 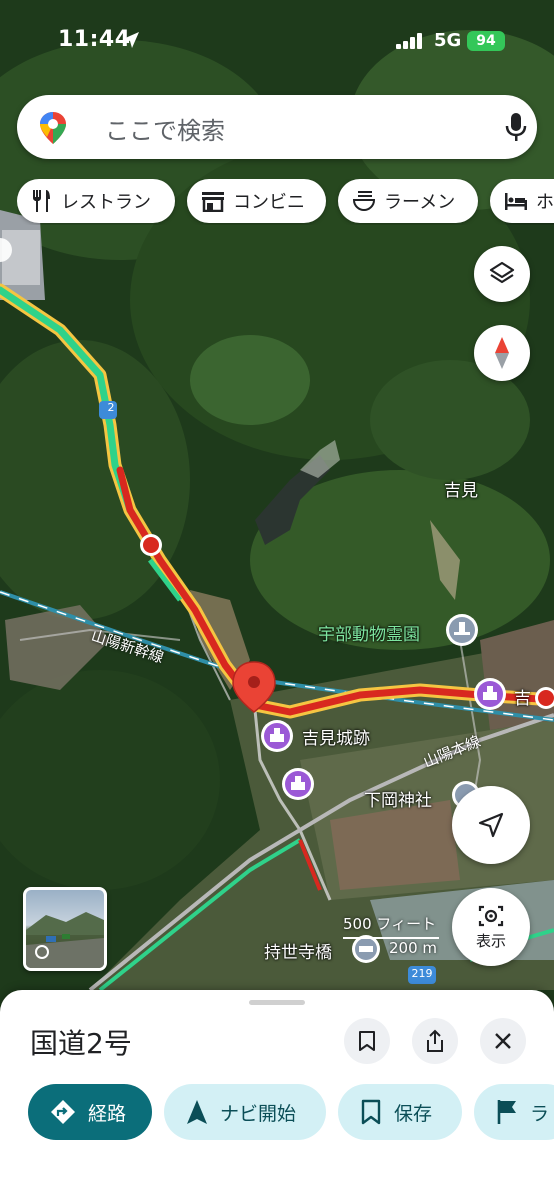 What do you see at coordinates (41, 201) in the screenshot?
I see `fork-knife-icon` at bounding box center [41, 201].